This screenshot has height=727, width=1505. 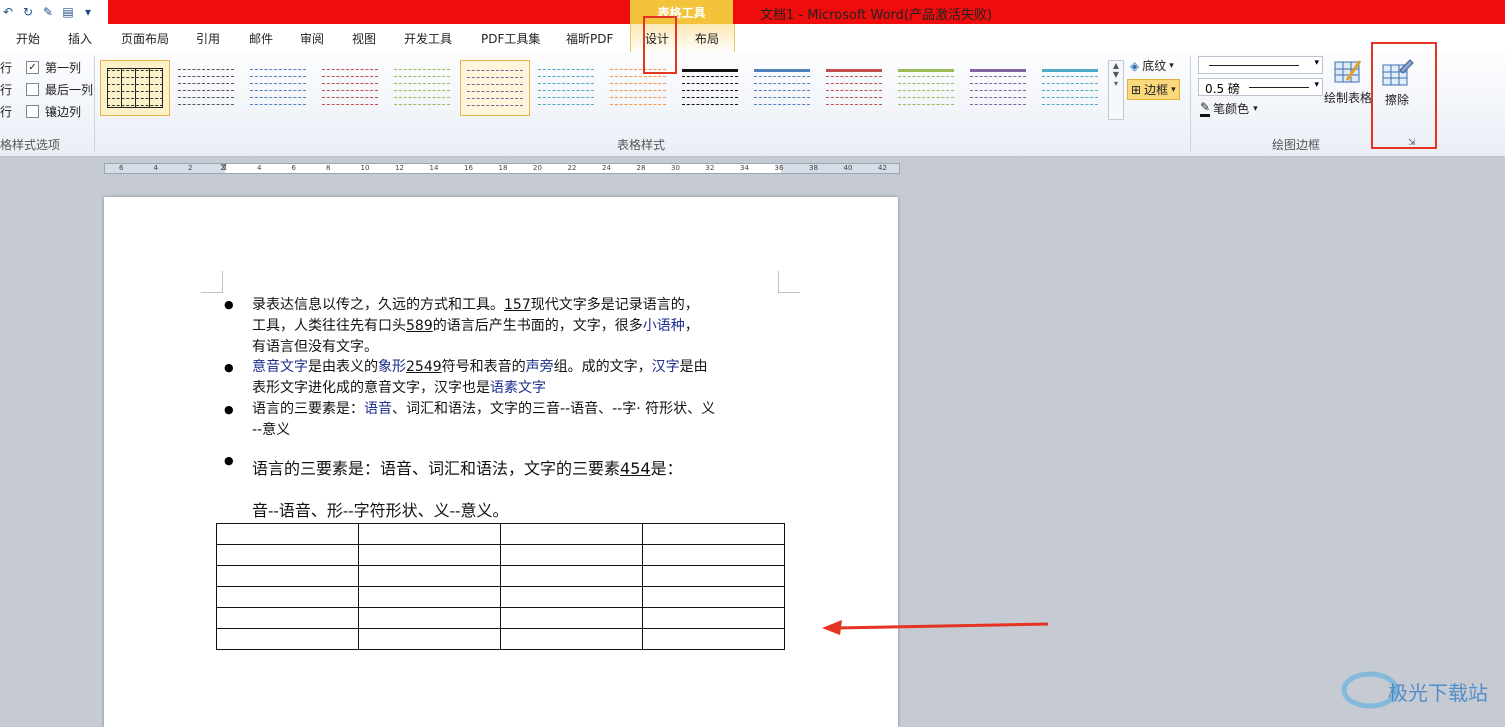 What do you see at coordinates (6, 112) in the screenshot?
I see `option-row-prefix: 行` at bounding box center [6, 112].